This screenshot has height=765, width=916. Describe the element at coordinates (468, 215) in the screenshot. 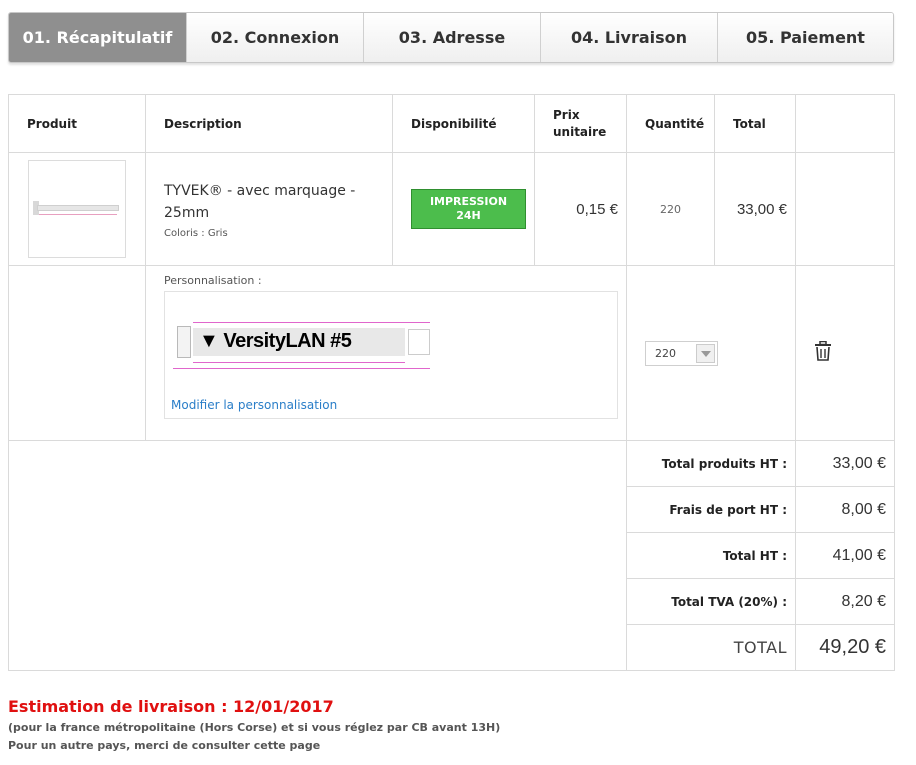

I see `availability-line2: 24H` at that location.